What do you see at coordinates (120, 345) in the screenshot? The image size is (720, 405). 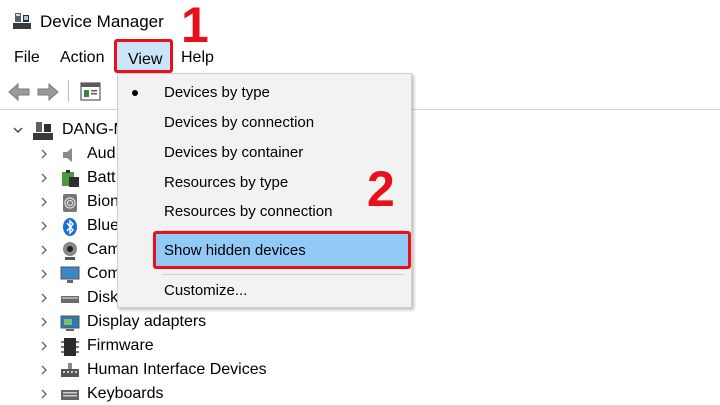 I see `tree-item-label: Firmware` at bounding box center [120, 345].